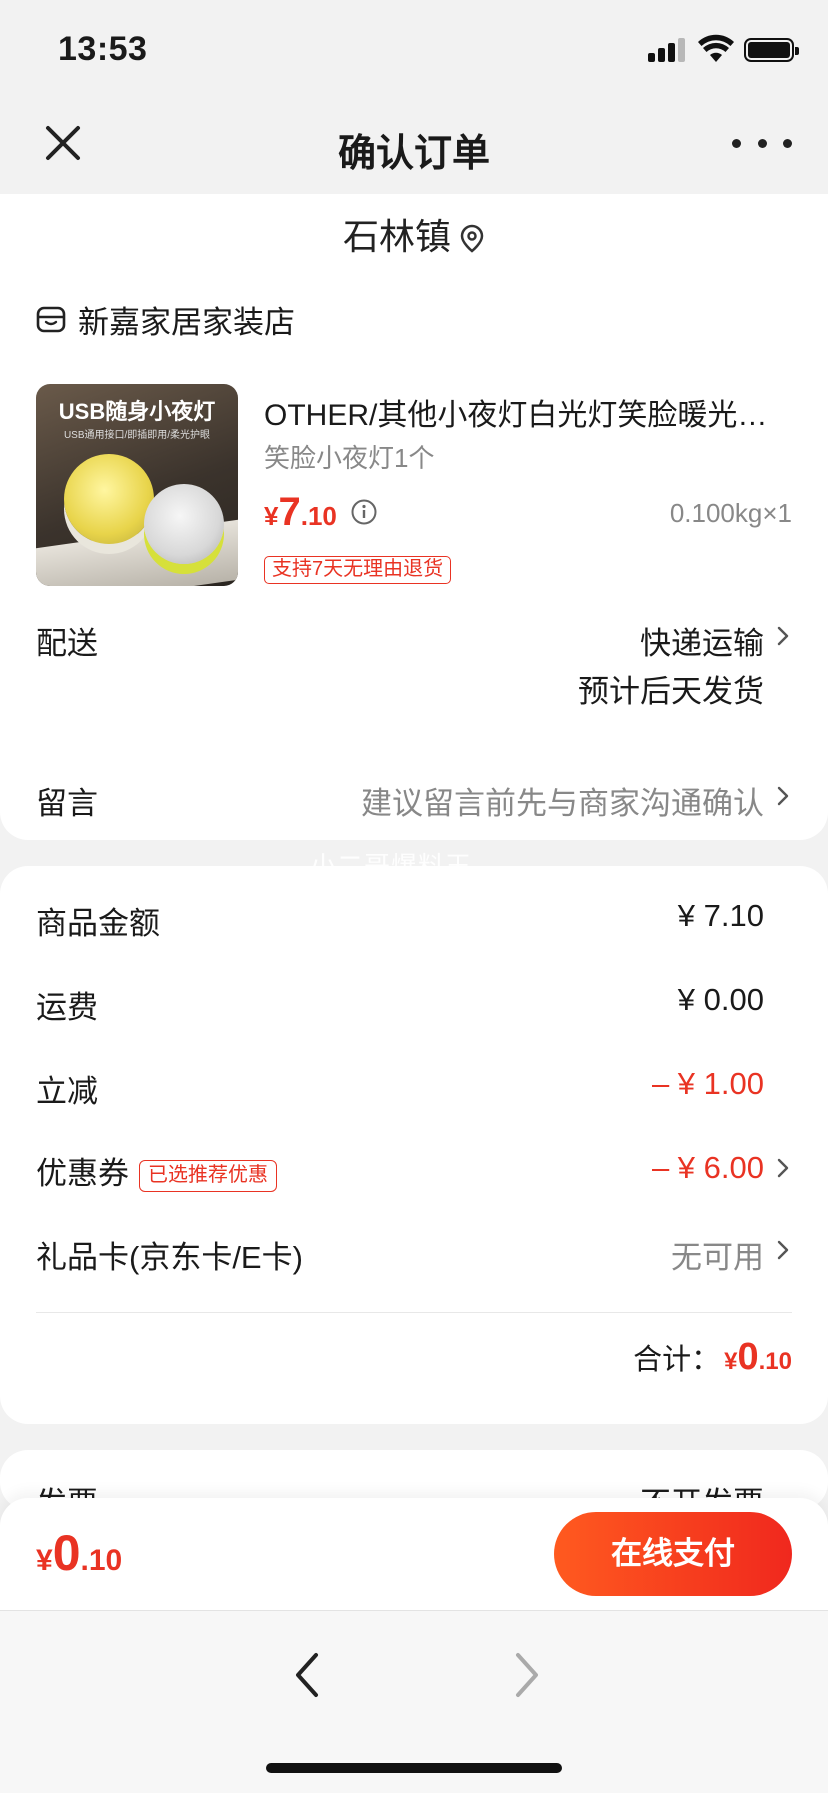  I want to click on product-title: OTHER/其他小夜灯白光灯笑脸暖光小夜灯, so click(529, 412).